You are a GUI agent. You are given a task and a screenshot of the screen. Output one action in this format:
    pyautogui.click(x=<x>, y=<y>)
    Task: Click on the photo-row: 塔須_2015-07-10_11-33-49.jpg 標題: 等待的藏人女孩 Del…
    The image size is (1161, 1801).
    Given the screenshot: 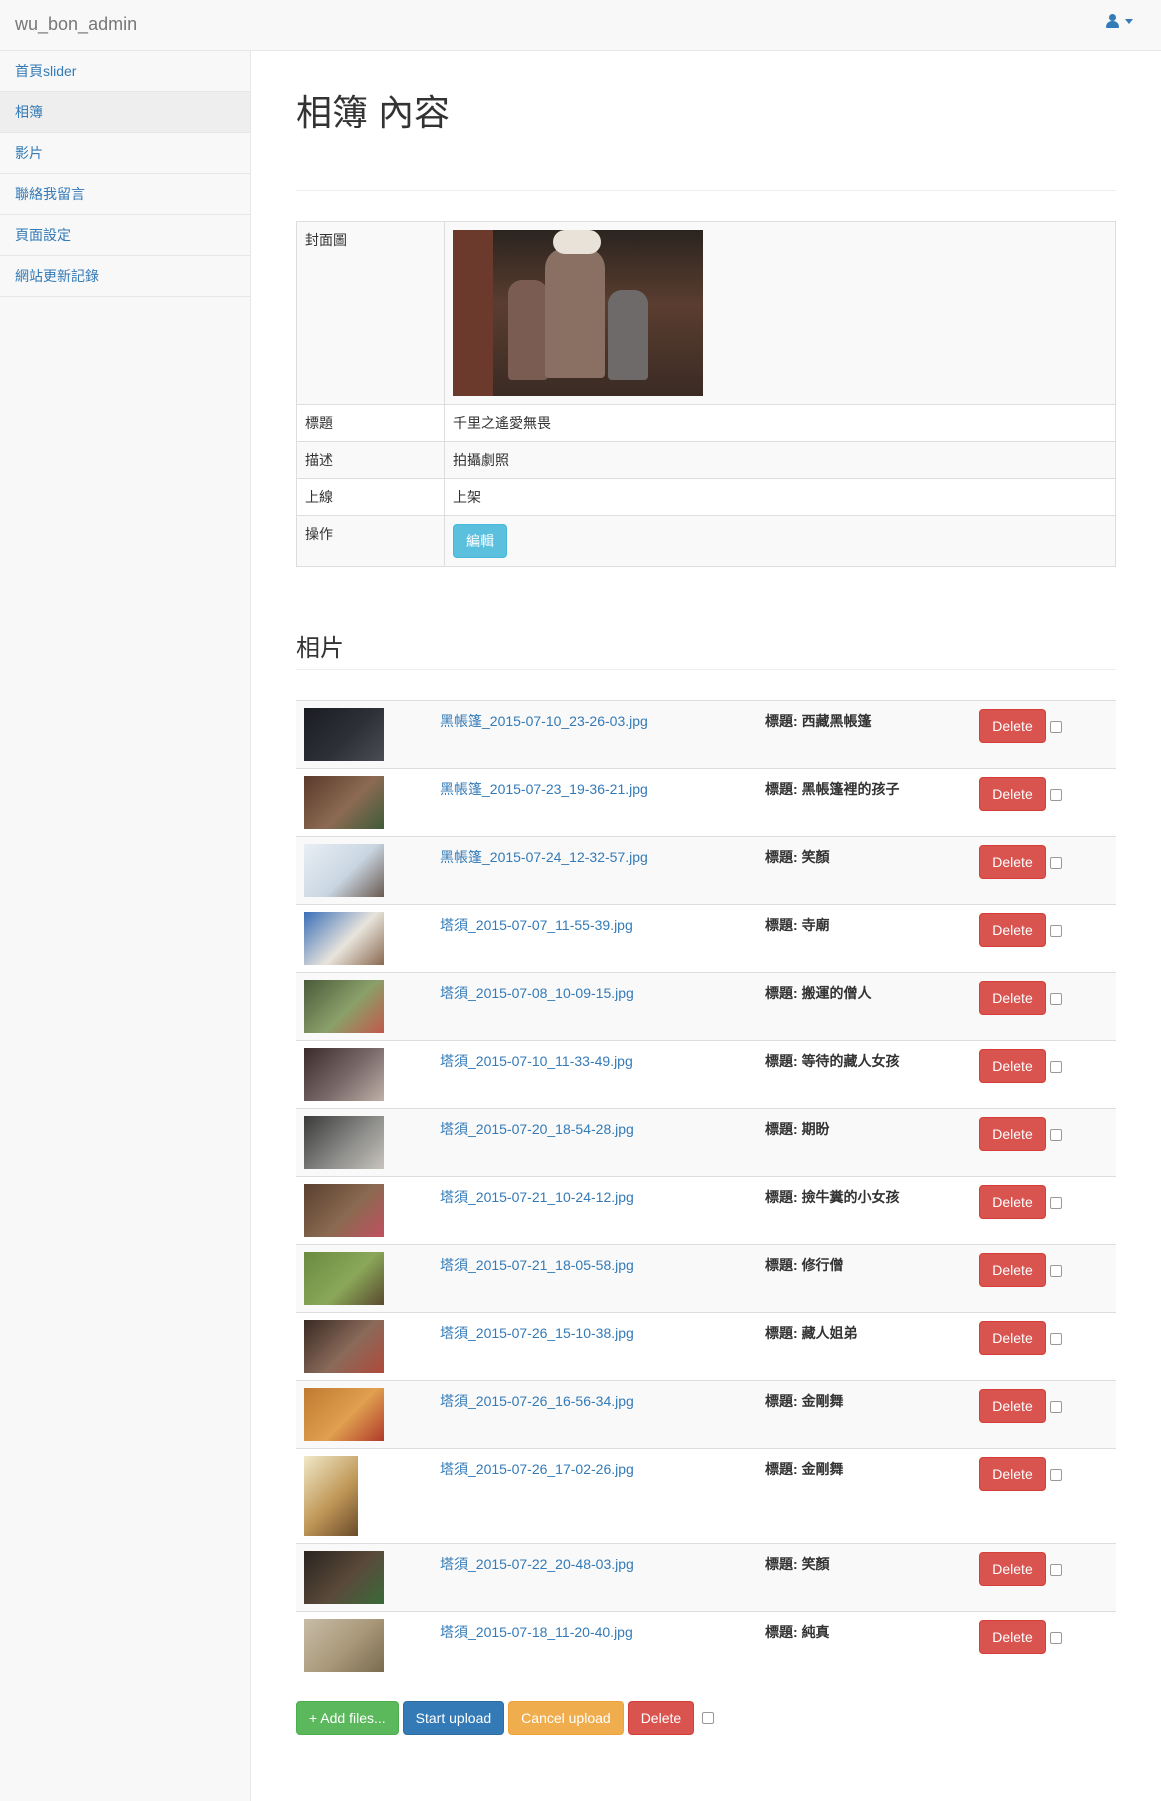 What is the action you would take?
    pyautogui.click(x=706, y=1074)
    